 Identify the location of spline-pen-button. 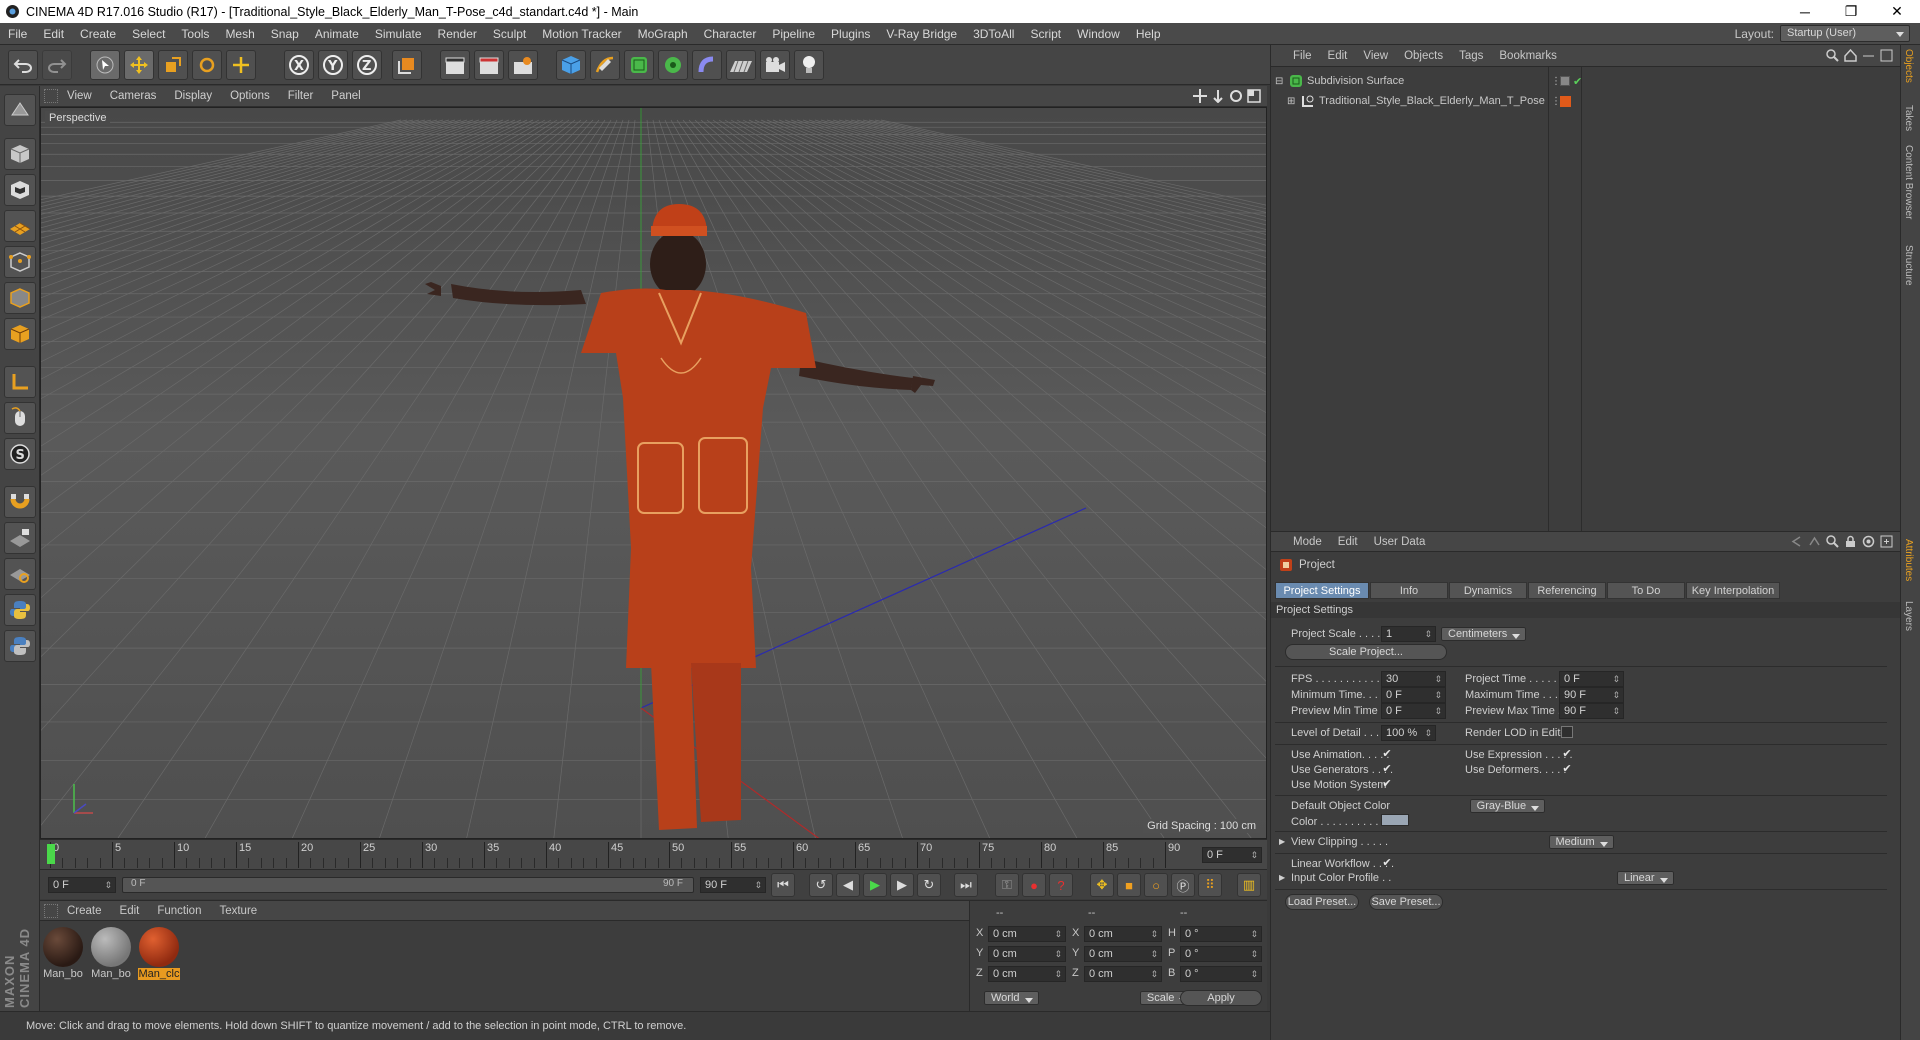
(605, 65).